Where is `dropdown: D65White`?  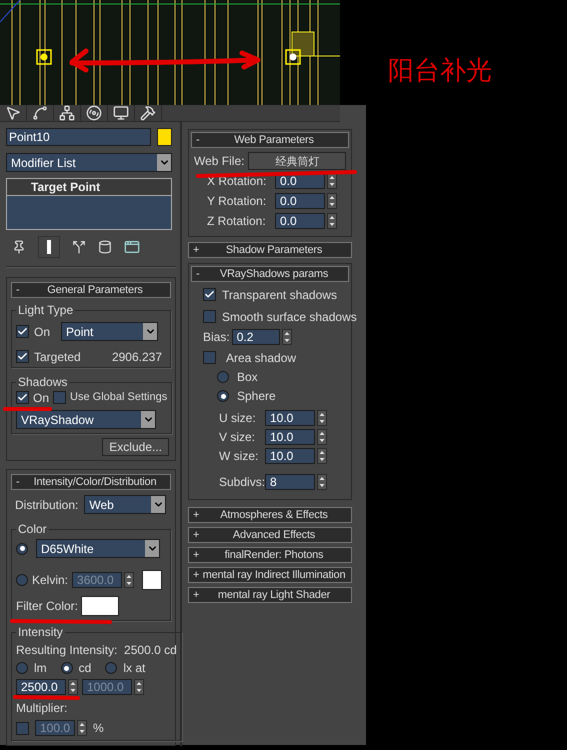 dropdown: D65White is located at coordinates (98, 548).